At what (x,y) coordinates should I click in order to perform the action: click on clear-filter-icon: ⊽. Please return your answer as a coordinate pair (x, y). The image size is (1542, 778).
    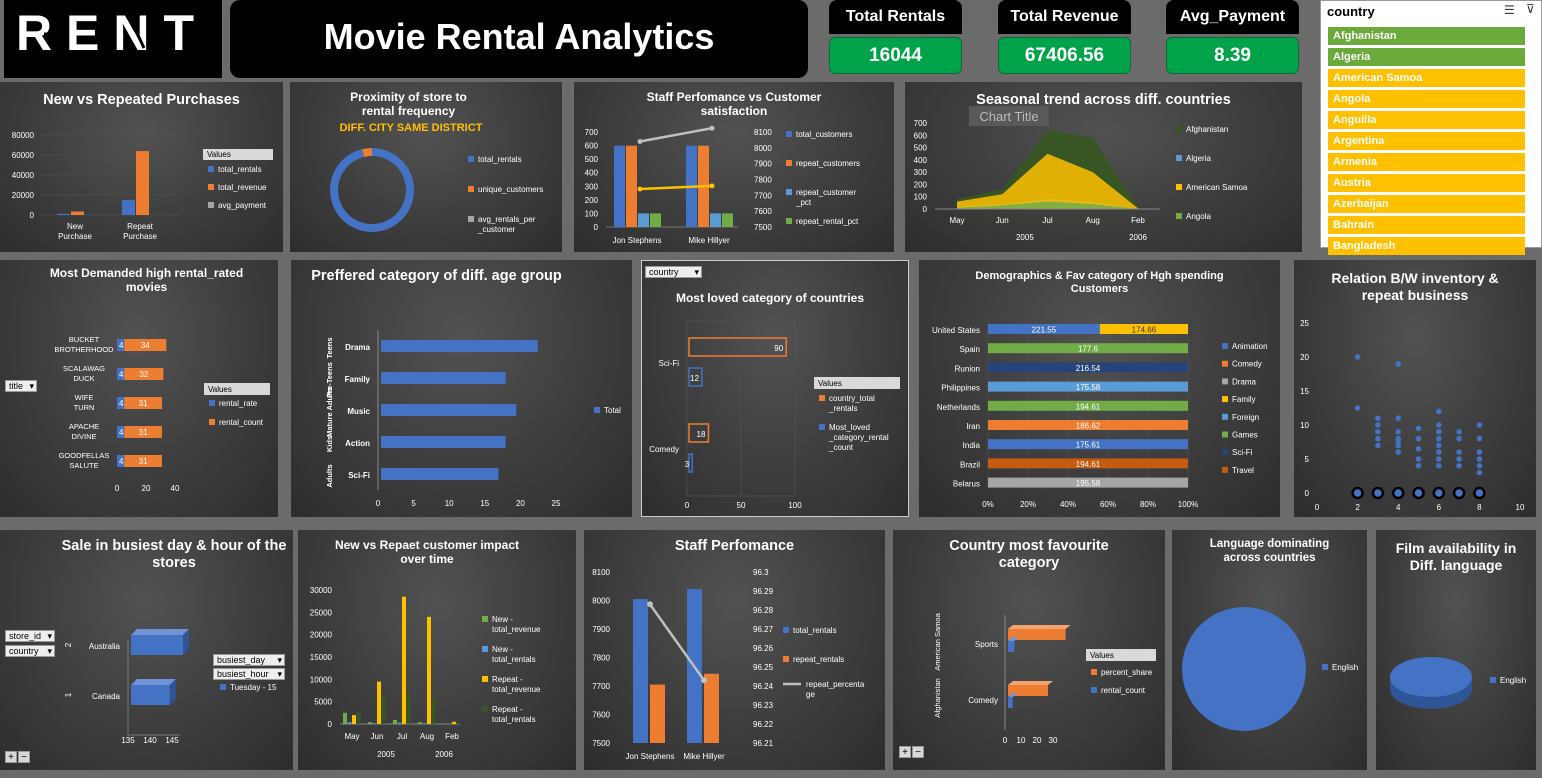
    Looking at the image, I should click on (1530, 9).